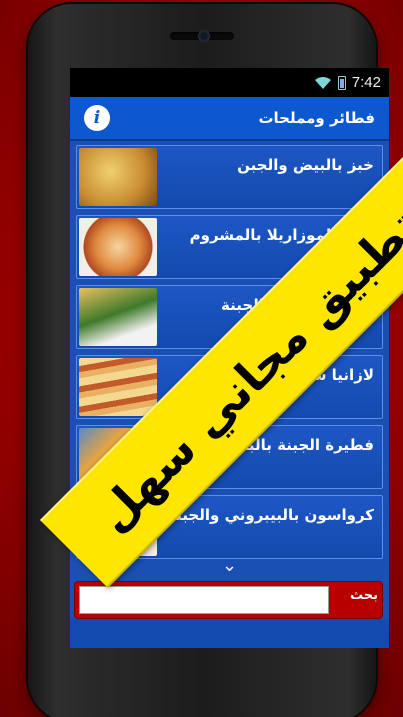 This screenshot has width=403, height=717. I want to click on search-bar: بحث, so click(228, 600).